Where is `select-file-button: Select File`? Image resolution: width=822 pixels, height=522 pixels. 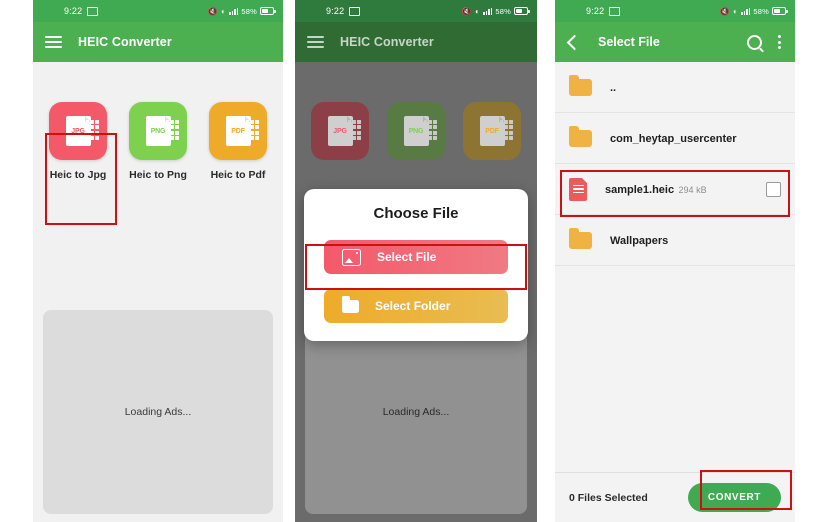 select-file-button: Select File is located at coordinates (416, 257).